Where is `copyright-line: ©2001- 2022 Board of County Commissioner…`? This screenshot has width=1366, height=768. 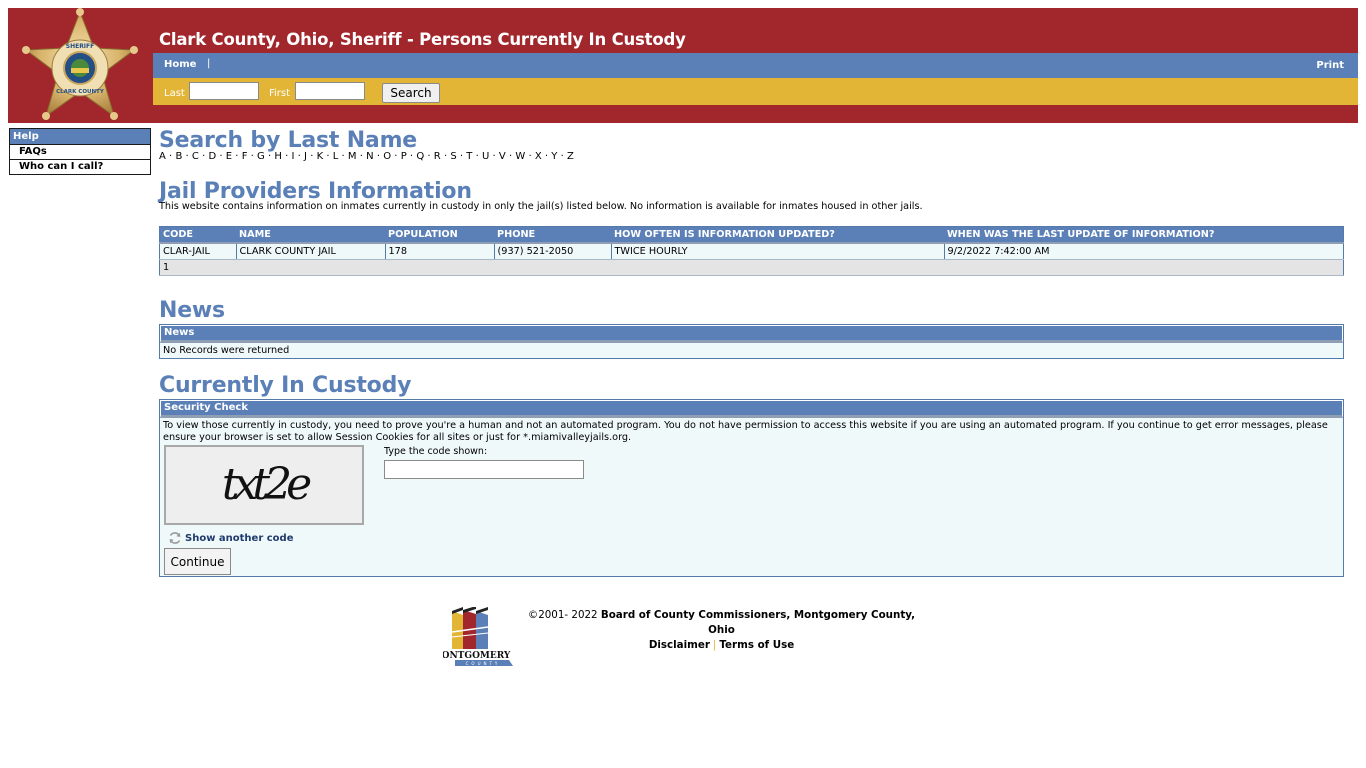
copyright-line: ©2001- 2022 Board of County Commissioner… is located at coordinates (721, 623).